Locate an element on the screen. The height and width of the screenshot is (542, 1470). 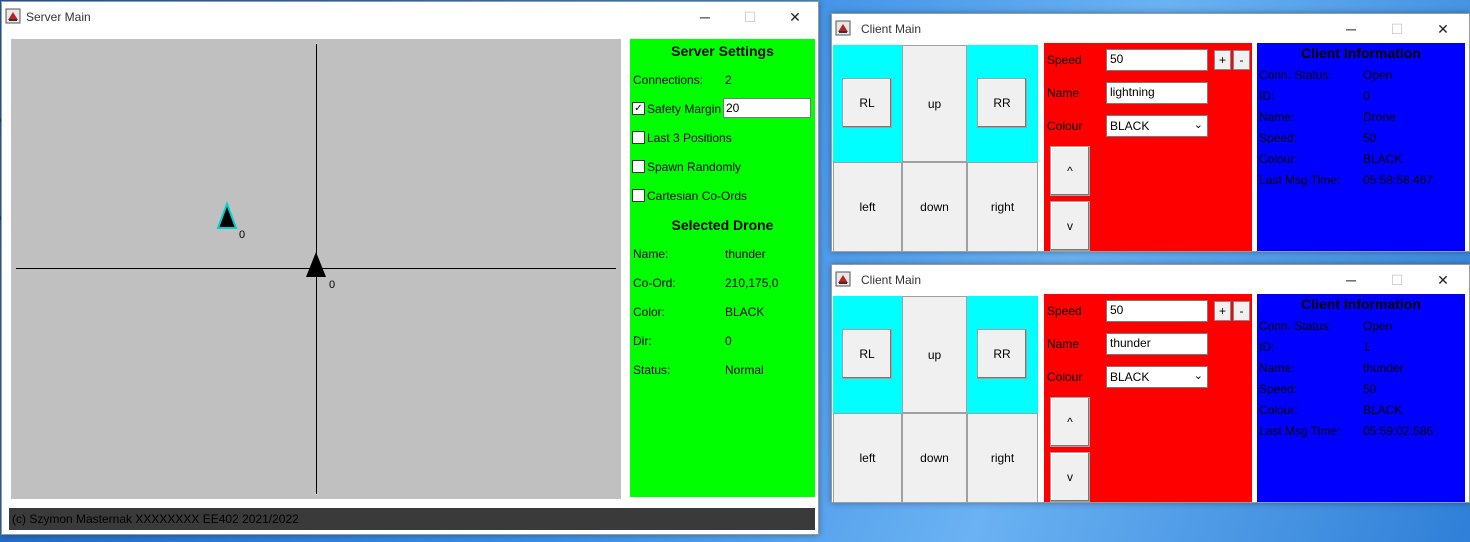
safety-margin-input: 20 is located at coordinates (767, 108).